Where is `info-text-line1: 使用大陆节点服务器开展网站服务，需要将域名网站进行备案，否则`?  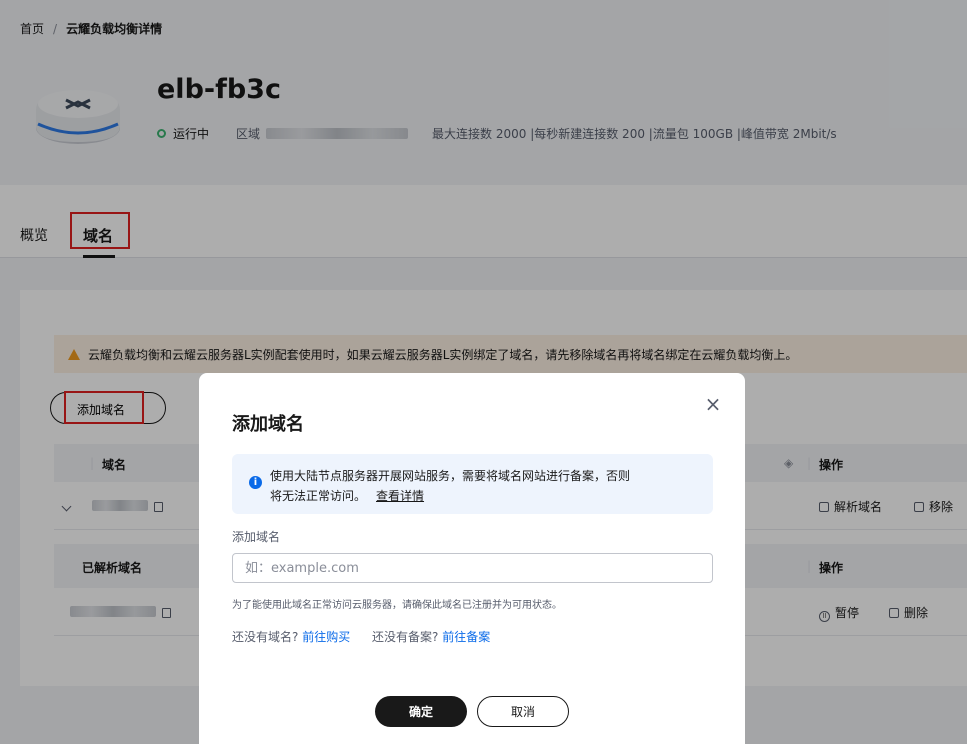 info-text-line1: 使用大陆节点服务器开展网站服务，需要将域名网站进行备案，否则 is located at coordinates (450, 476).